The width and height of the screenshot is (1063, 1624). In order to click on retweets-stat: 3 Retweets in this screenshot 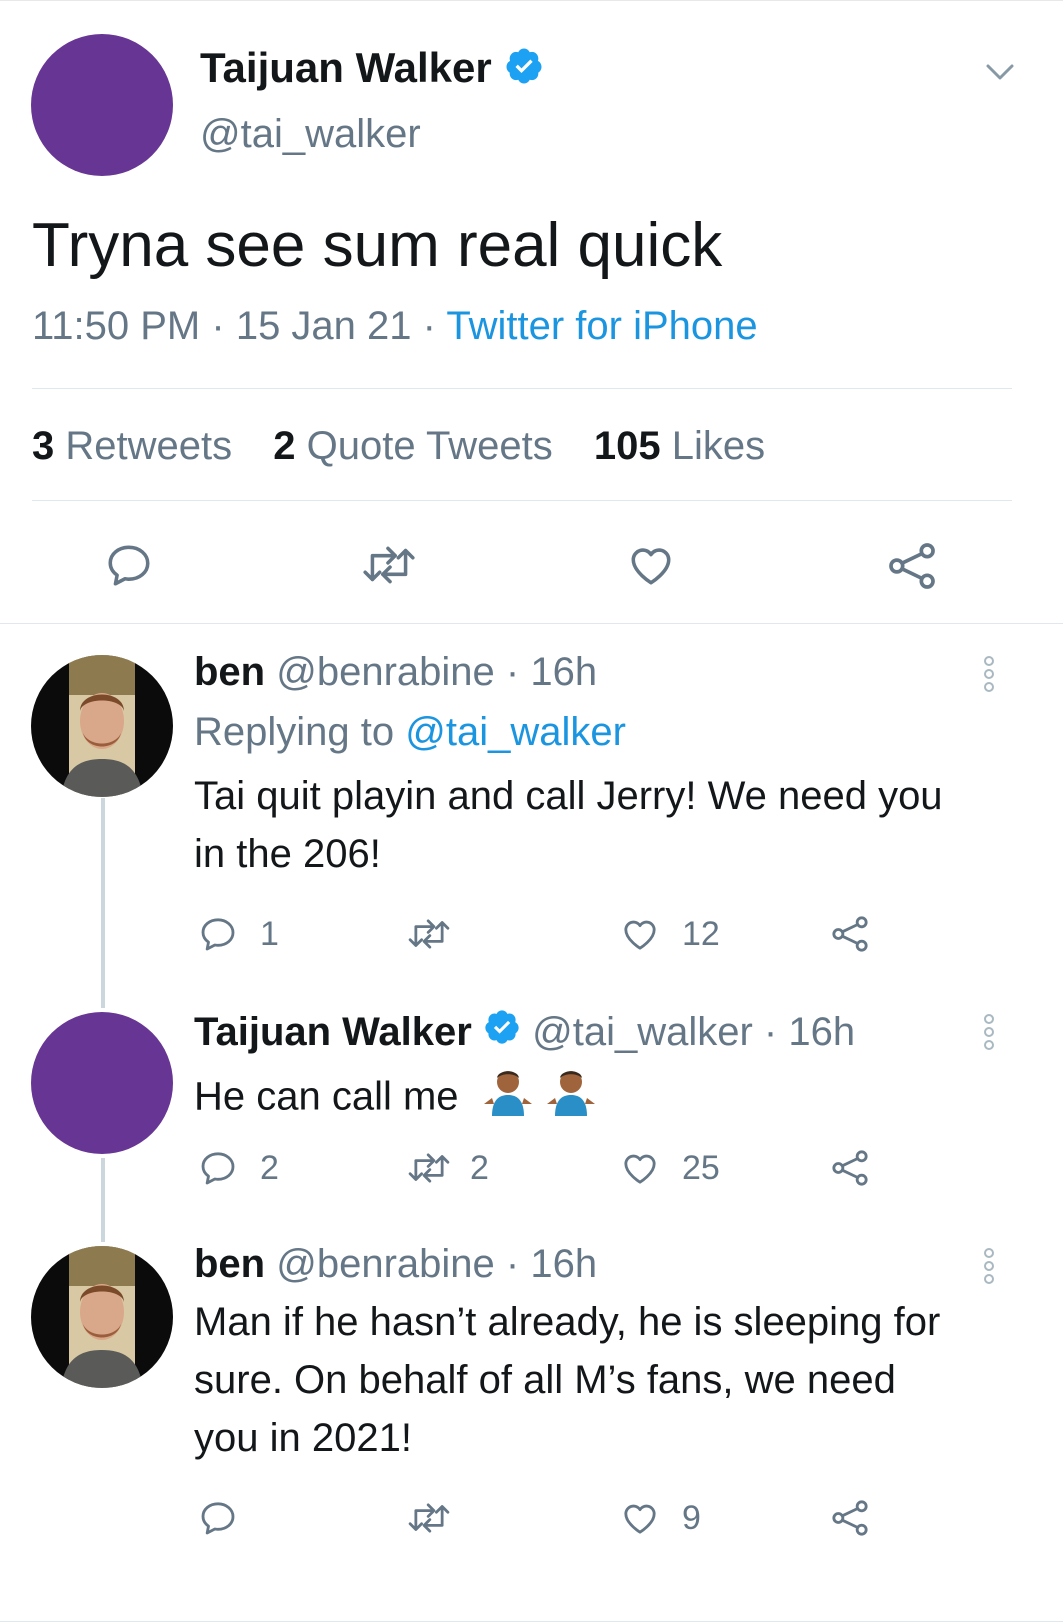, I will do `click(132, 446)`.